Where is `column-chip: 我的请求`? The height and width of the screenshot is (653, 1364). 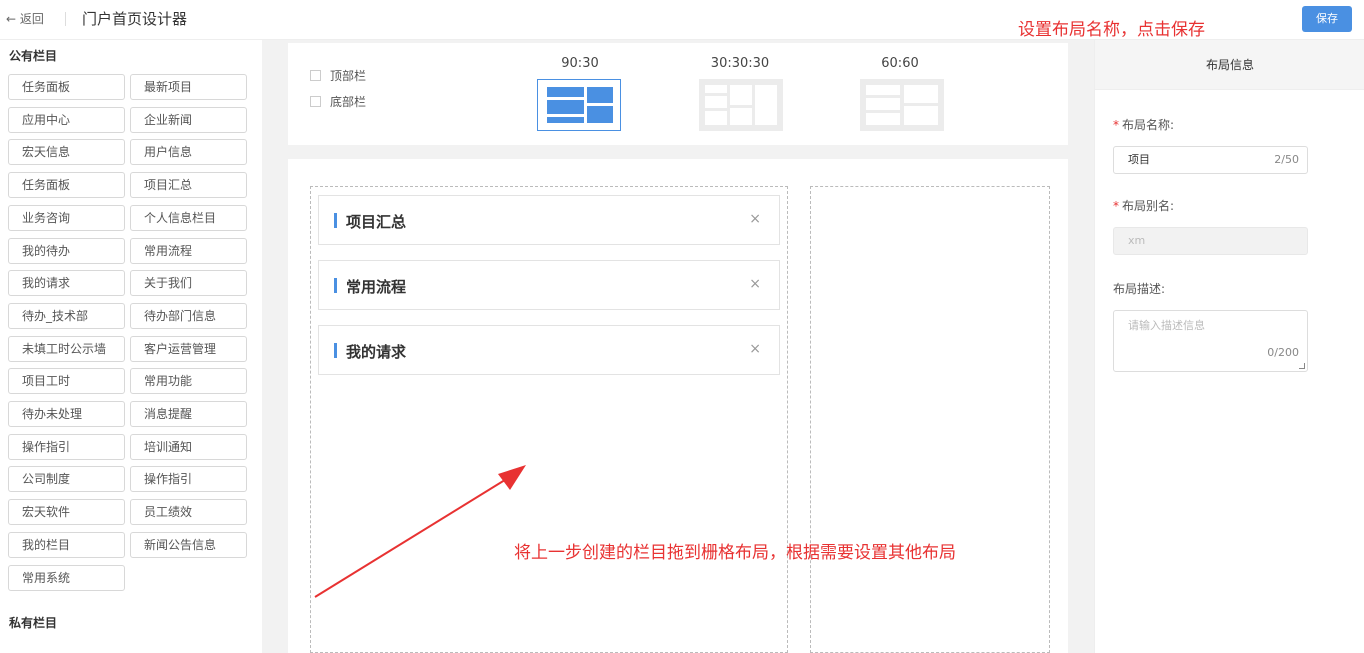
column-chip: 我的请求 is located at coordinates (66, 283).